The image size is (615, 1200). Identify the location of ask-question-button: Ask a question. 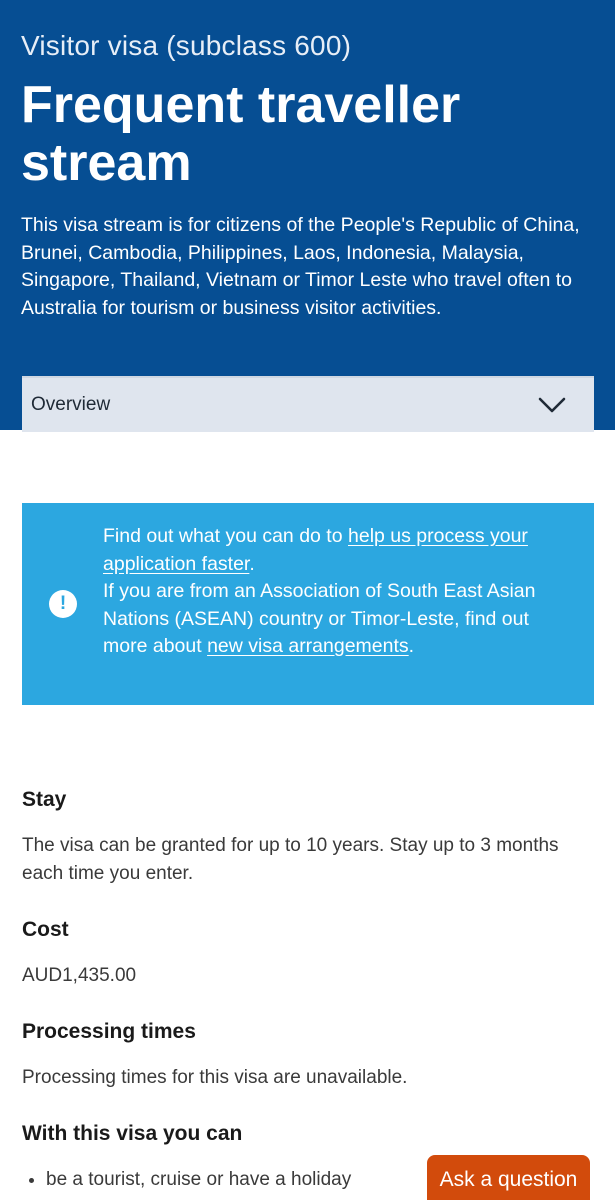
(508, 1177).